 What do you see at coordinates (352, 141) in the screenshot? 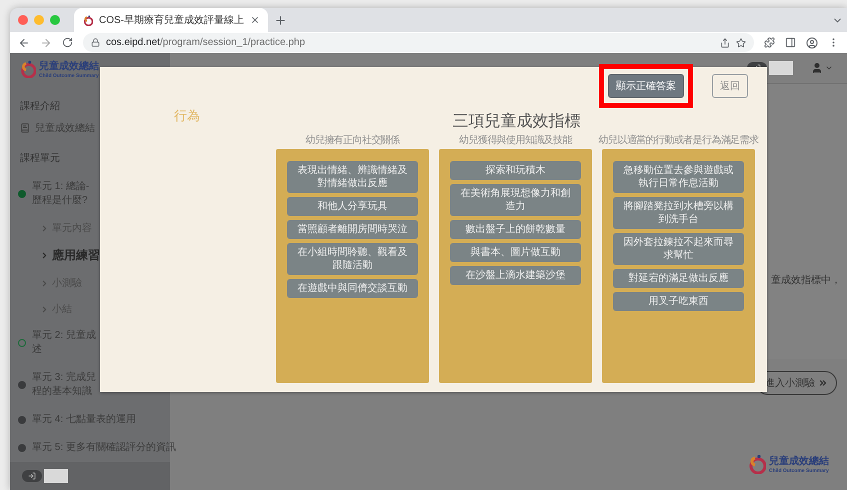
I see `column-heading: 幼兒擁有正向社交關係` at bounding box center [352, 141].